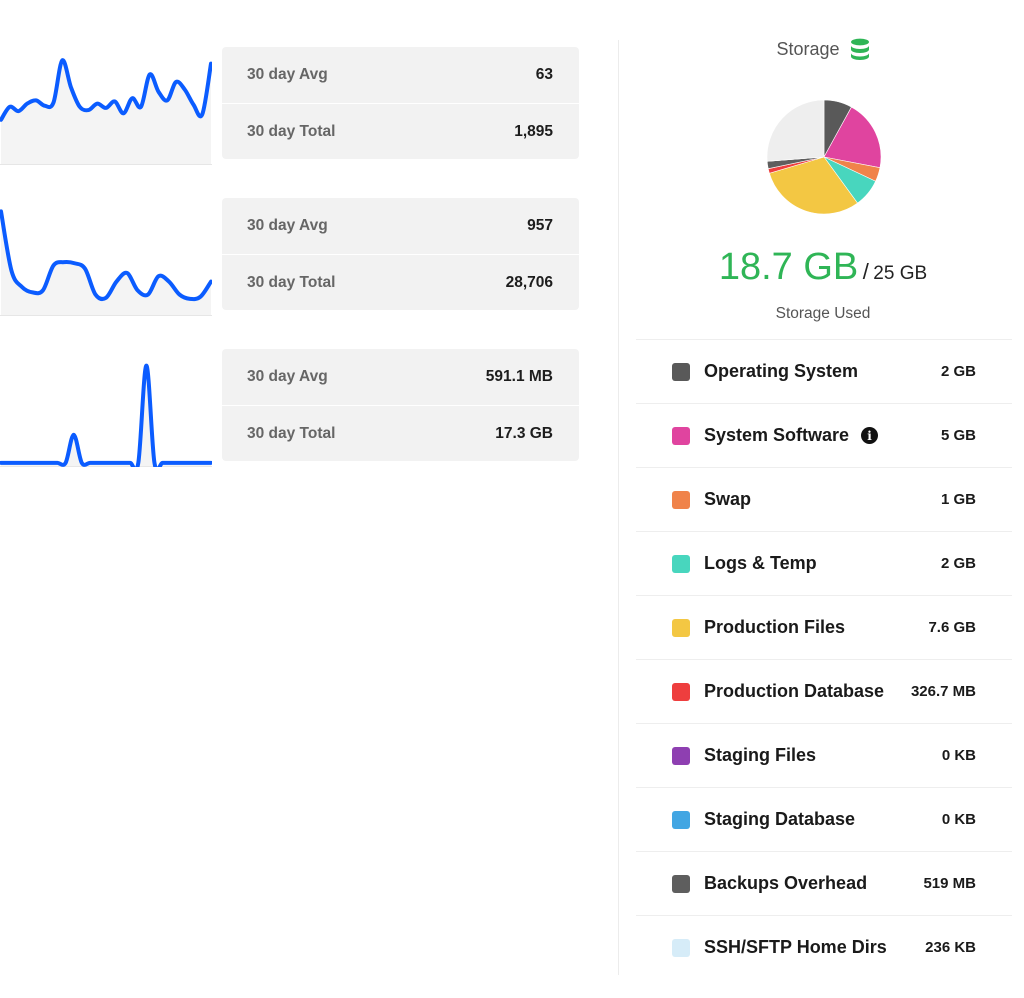 The image size is (1024, 998). I want to click on storage-used-label: Storage Used, so click(823, 313).